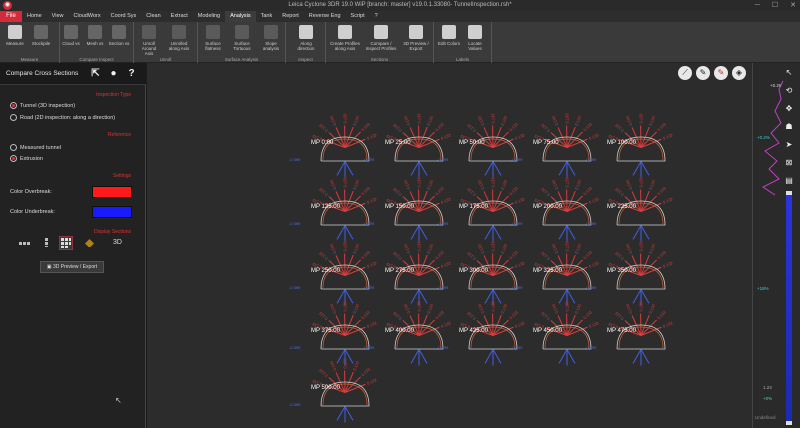 The image size is (800, 428). Describe the element at coordinates (124, 16) in the screenshot. I see `tab-coord-sys: Coord Sys` at that location.